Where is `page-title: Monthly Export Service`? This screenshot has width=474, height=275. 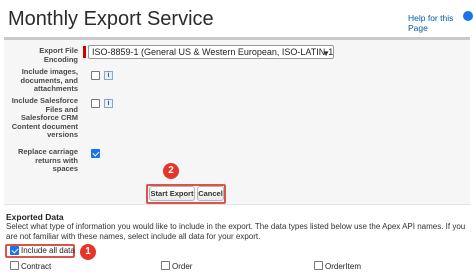 page-title: Monthly Export Service is located at coordinates (111, 19).